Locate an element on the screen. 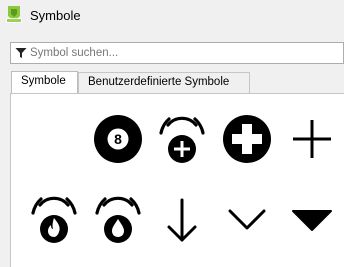  plus-icon is located at coordinates (312, 139).